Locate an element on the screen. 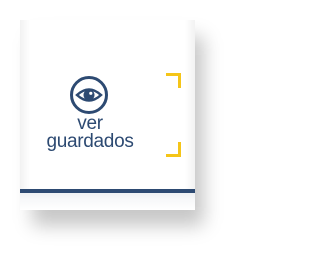  view-saved-label-line2: guardados is located at coordinates (90, 141).